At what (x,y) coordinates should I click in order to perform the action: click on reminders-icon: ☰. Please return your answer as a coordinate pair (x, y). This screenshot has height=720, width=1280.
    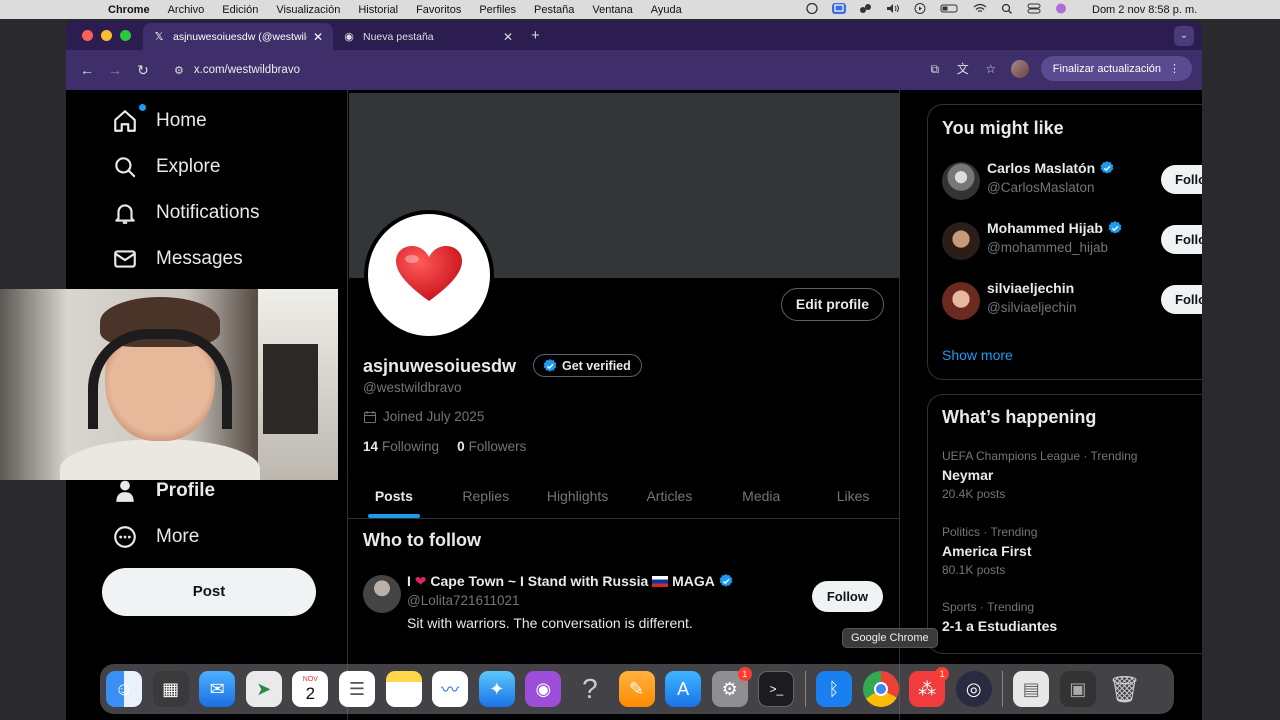
    Looking at the image, I should click on (356, 689).